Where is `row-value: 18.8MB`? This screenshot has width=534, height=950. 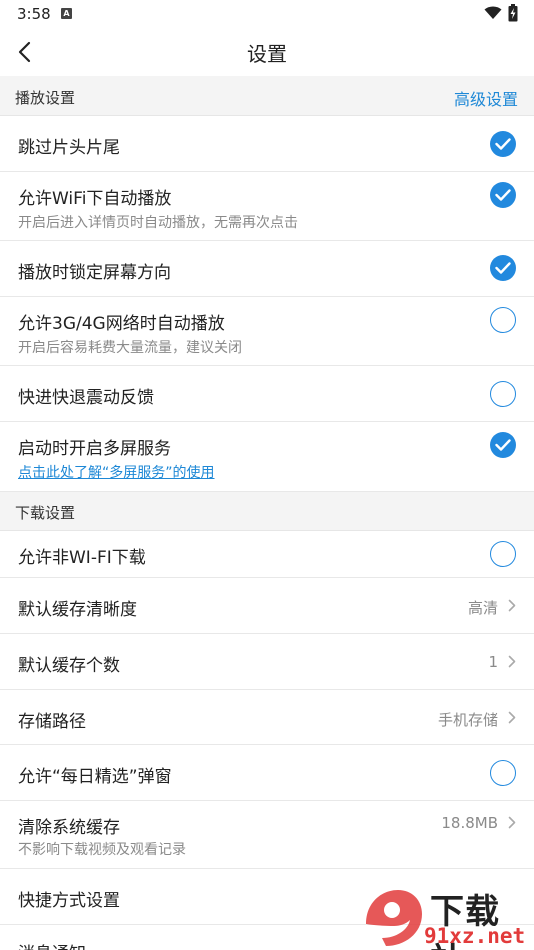 row-value: 18.8MB is located at coordinates (469, 823).